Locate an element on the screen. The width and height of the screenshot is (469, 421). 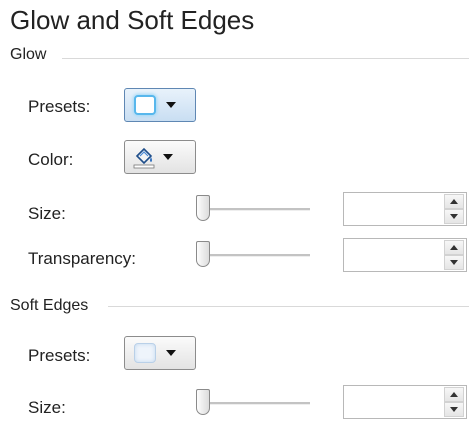
soft-edges-section-header: Soft Edges is located at coordinates (49, 305).